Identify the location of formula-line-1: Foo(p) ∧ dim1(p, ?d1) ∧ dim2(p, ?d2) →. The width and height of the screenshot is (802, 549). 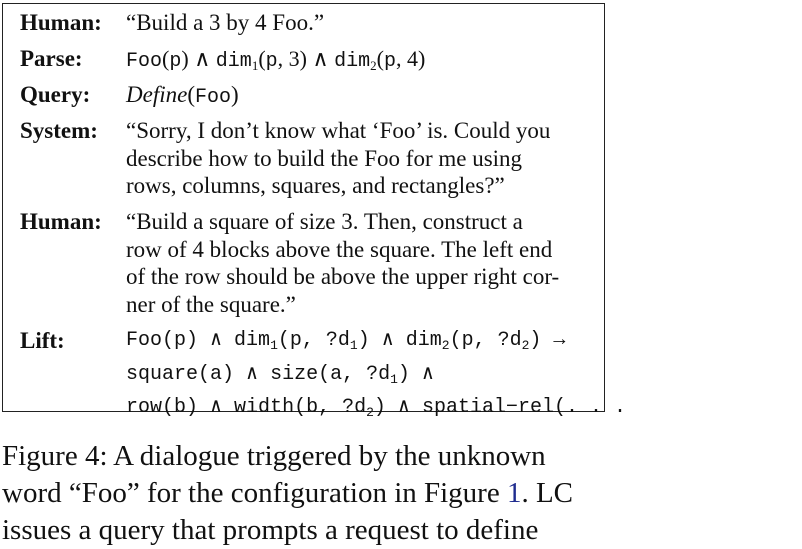
(360, 344).